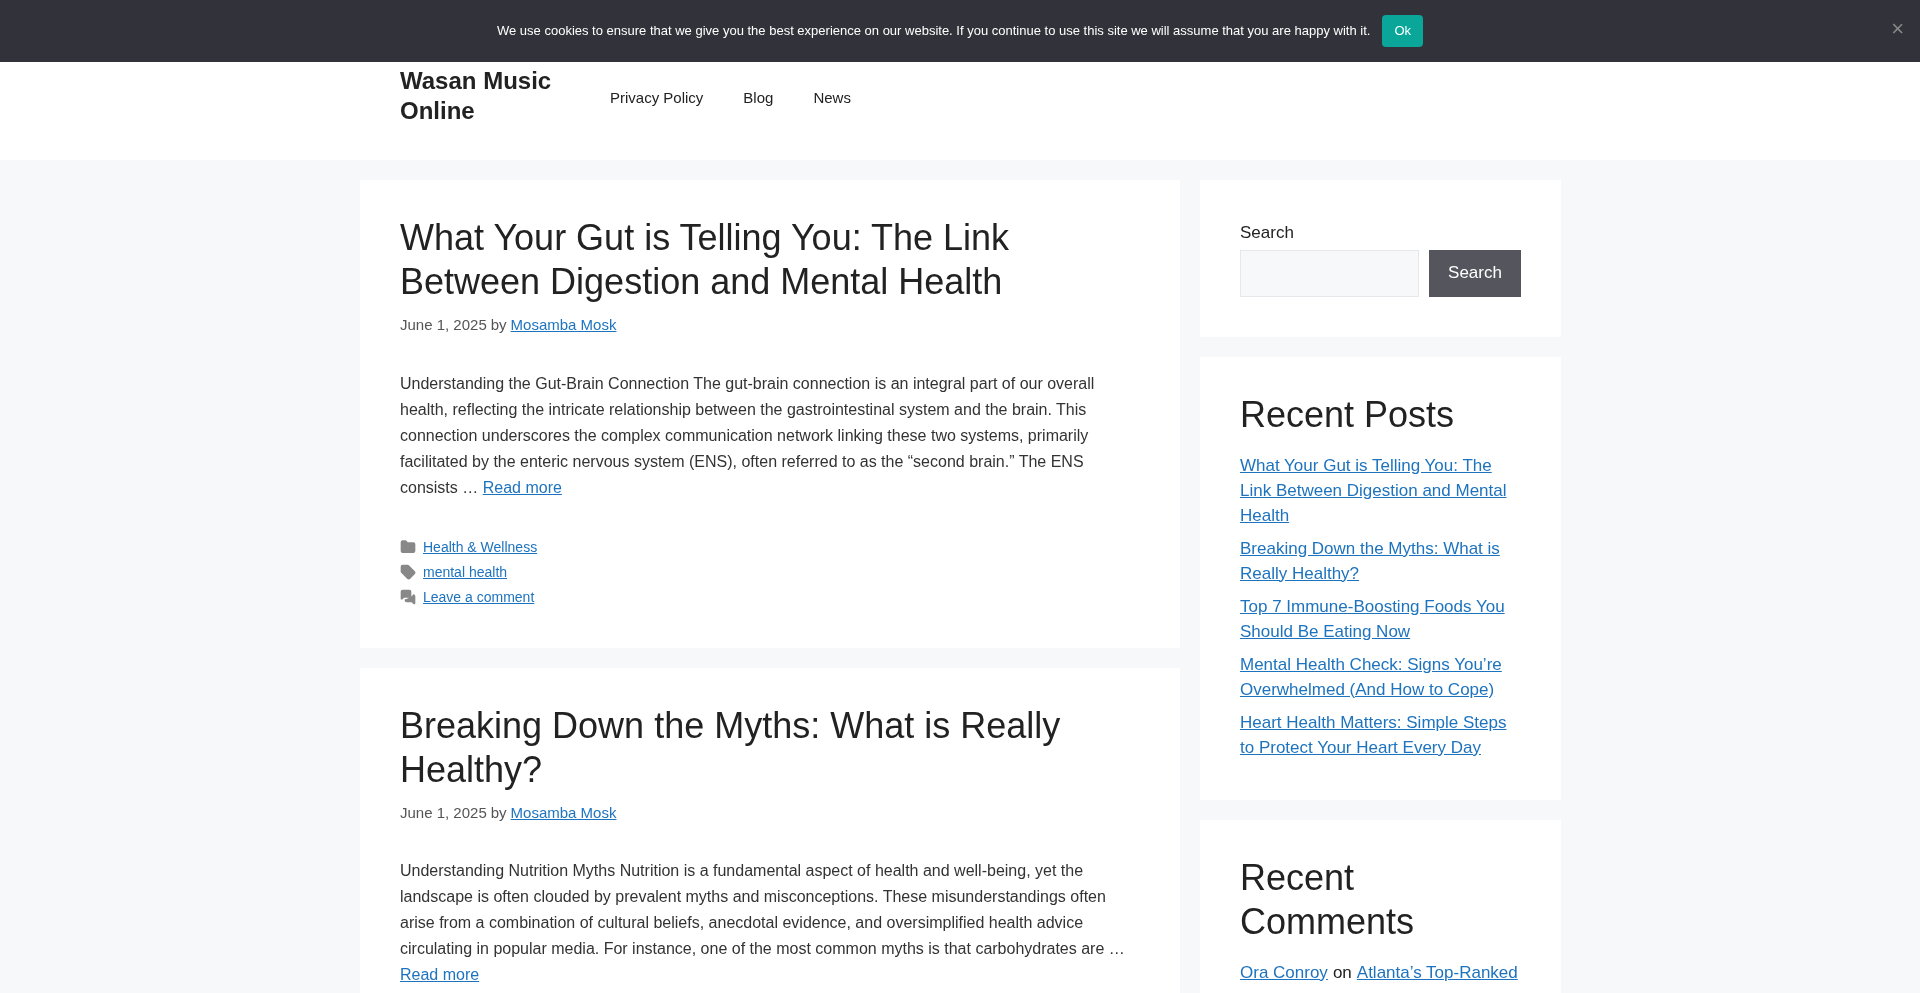  I want to click on widget-heading: Recent Posts, so click(1348, 414).